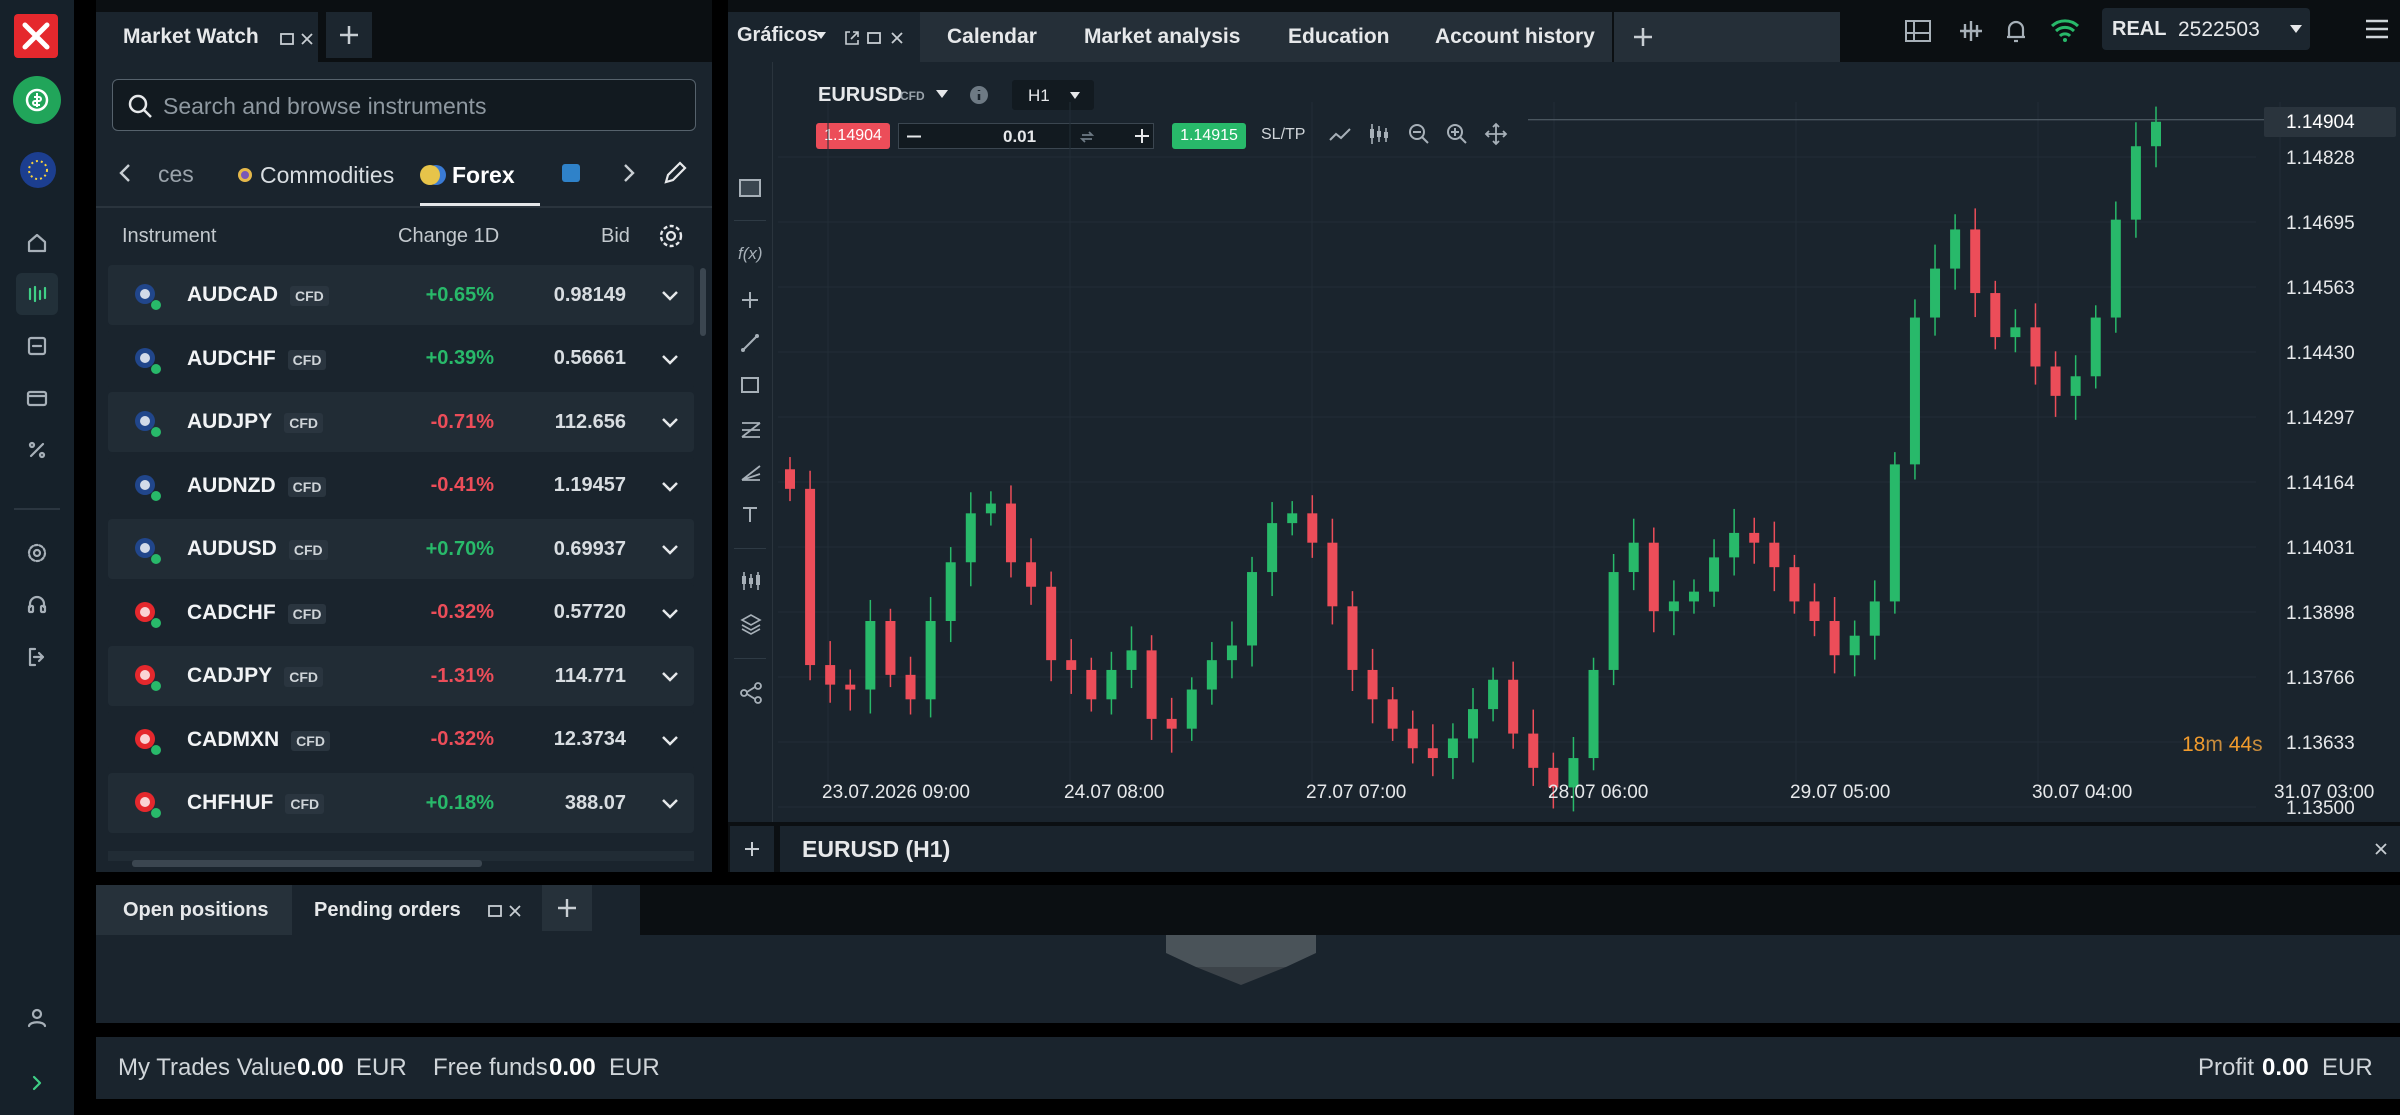  I want to click on bid-price: 388.07, so click(595, 802).